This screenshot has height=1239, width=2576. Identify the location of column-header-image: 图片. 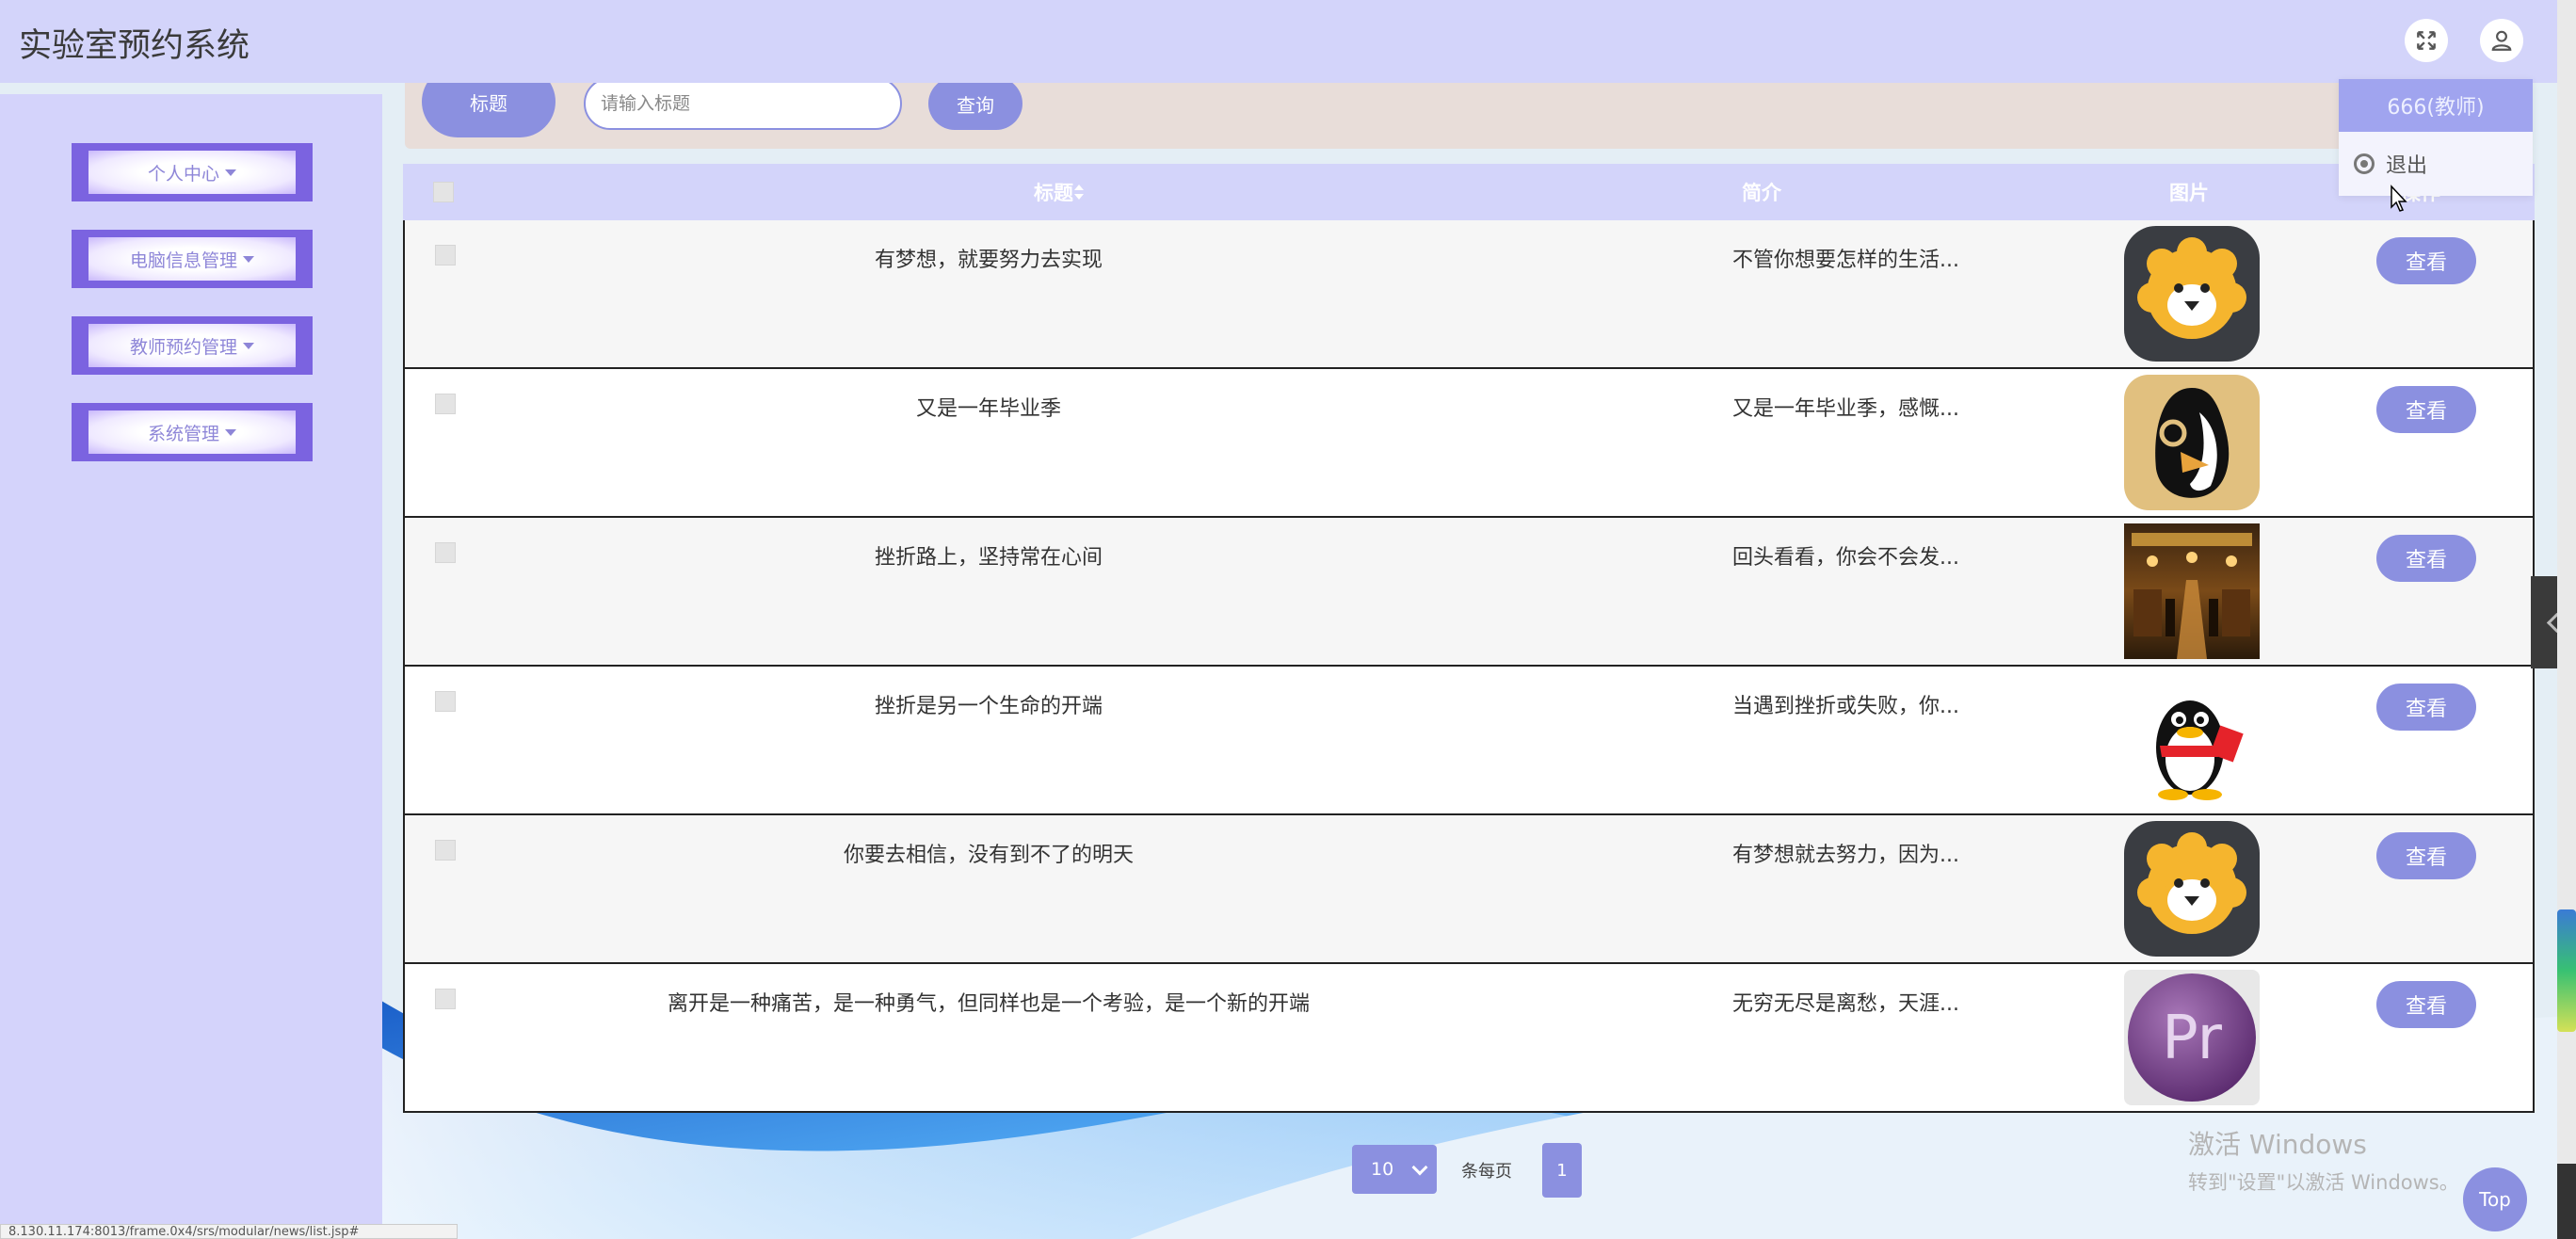
(2189, 193).